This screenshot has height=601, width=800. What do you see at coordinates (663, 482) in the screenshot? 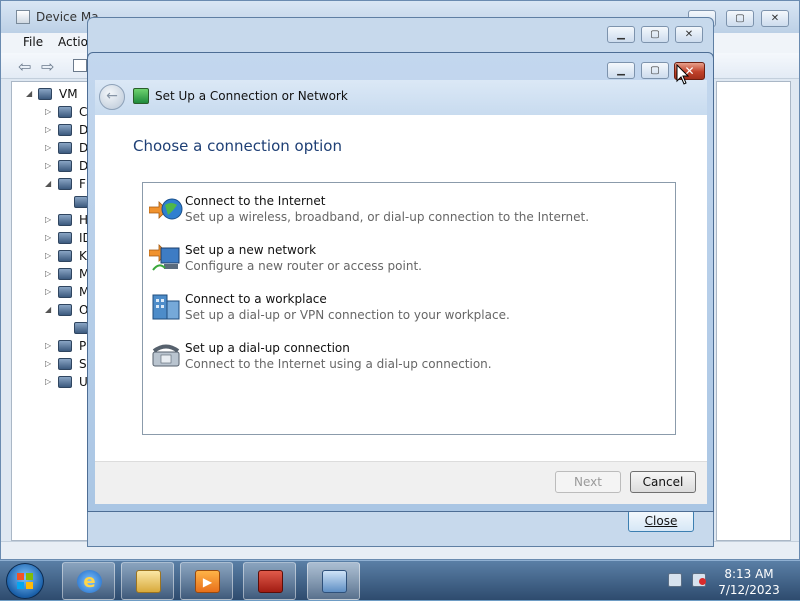
I see `cancel-button: Cancel` at bounding box center [663, 482].